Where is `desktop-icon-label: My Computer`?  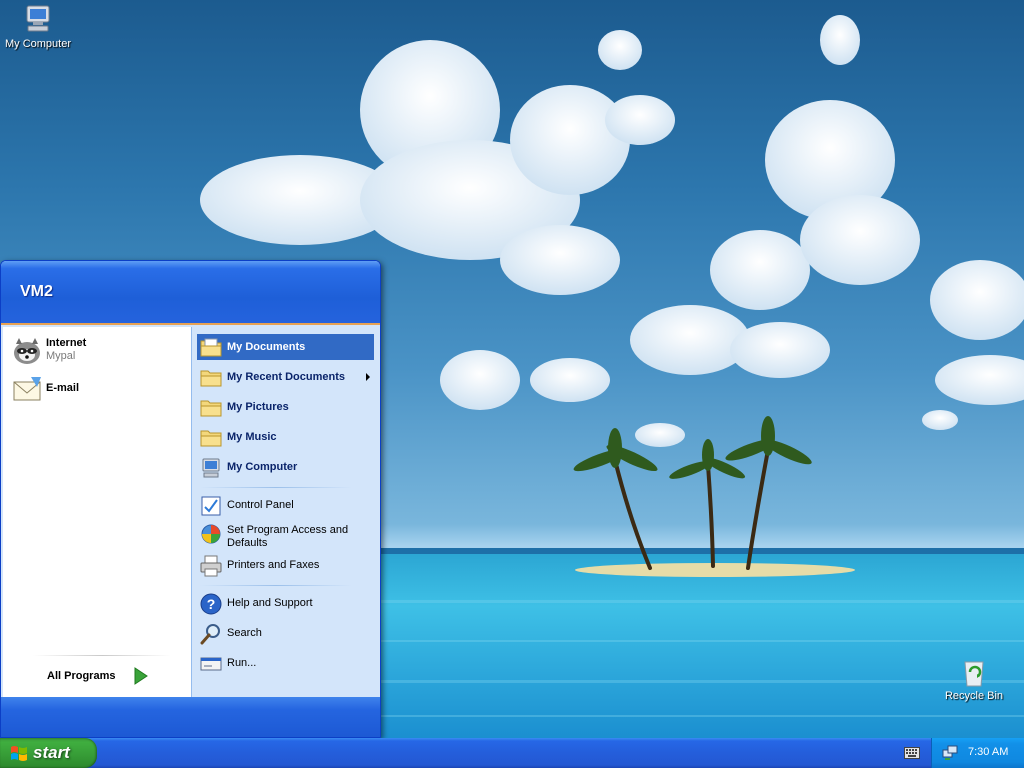
desktop-icon-label: My Computer is located at coordinates (38, 44).